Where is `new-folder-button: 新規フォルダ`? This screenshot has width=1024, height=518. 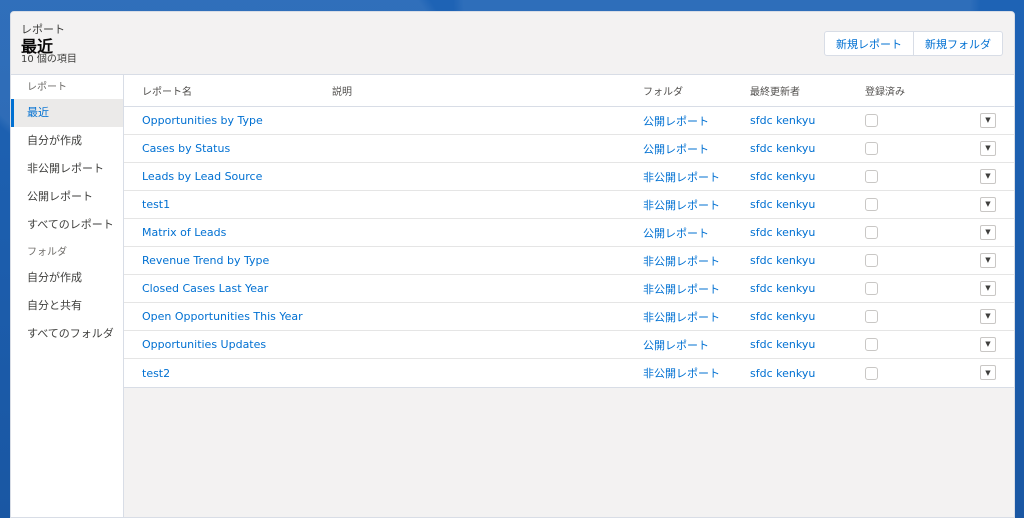 new-folder-button: 新規フォルダ is located at coordinates (958, 43).